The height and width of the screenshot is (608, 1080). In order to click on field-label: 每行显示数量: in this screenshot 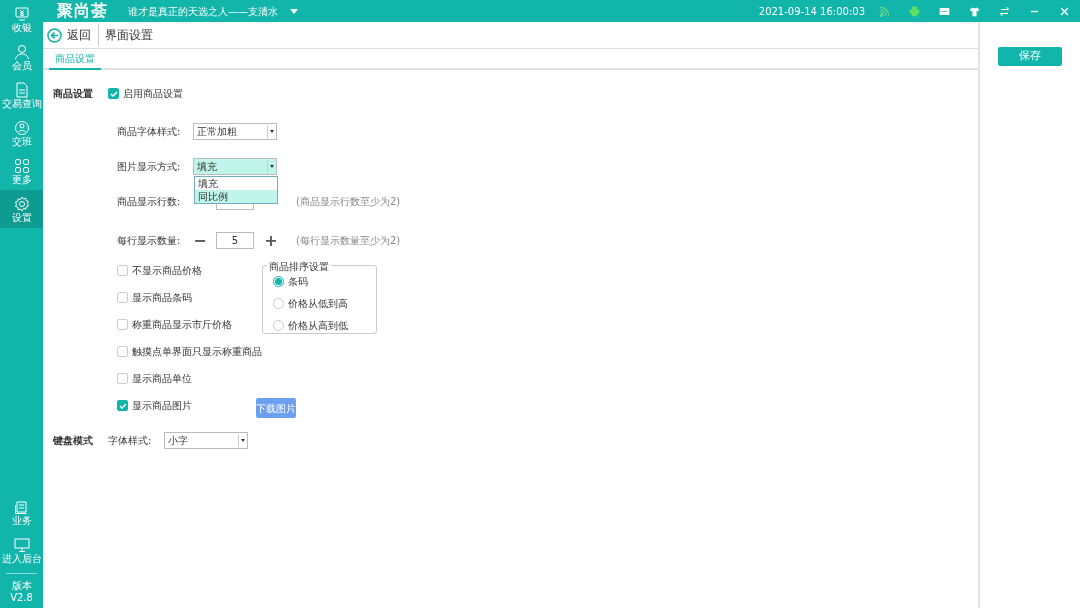, I will do `click(149, 241)`.